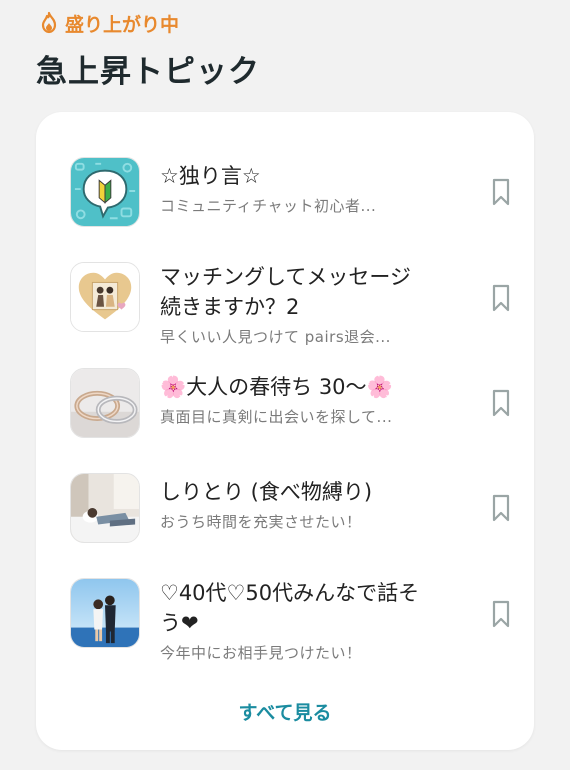 Image resolution: width=570 pixels, height=770 pixels. I want to click on topic-title: マッチングしてメッセージ続きますか？2, so click(285, 292).